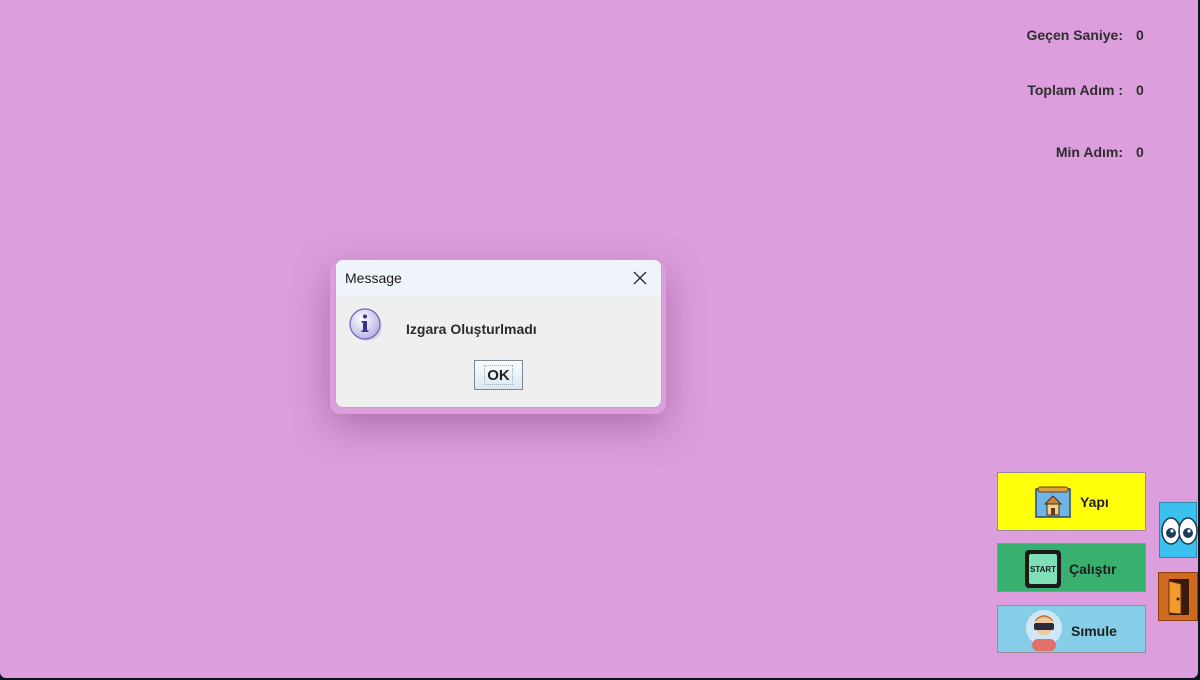  Describe the element at coordinates (1093, 569) in the screenshot. I see `run-button-label: Çalıştır` at that location.